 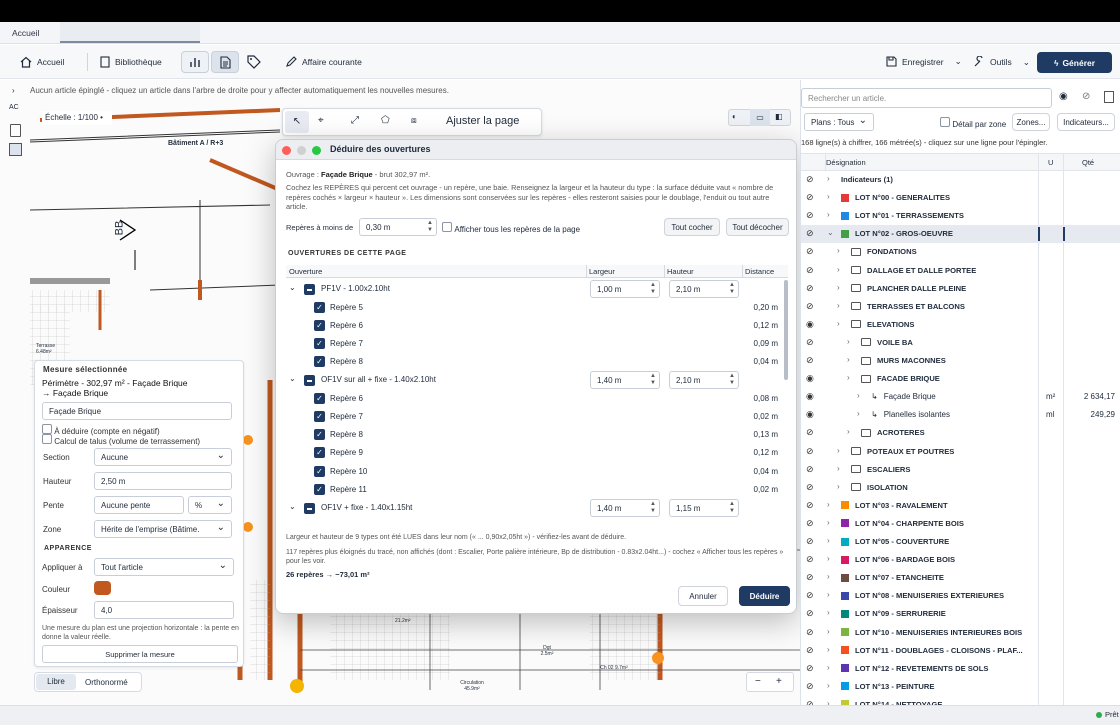 What do you see at coordinates (254, 63) in the screenshot?
I see `tag-button` at bounding box center [254, 63].